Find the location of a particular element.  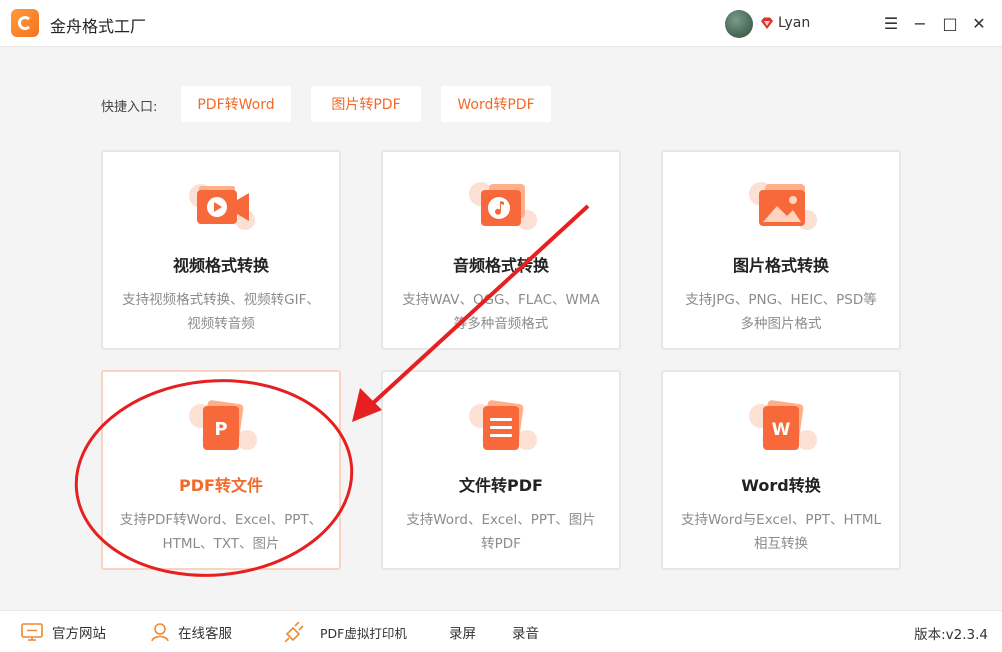

official-website-link: 官方网站 is located at coordinates (63, 632).